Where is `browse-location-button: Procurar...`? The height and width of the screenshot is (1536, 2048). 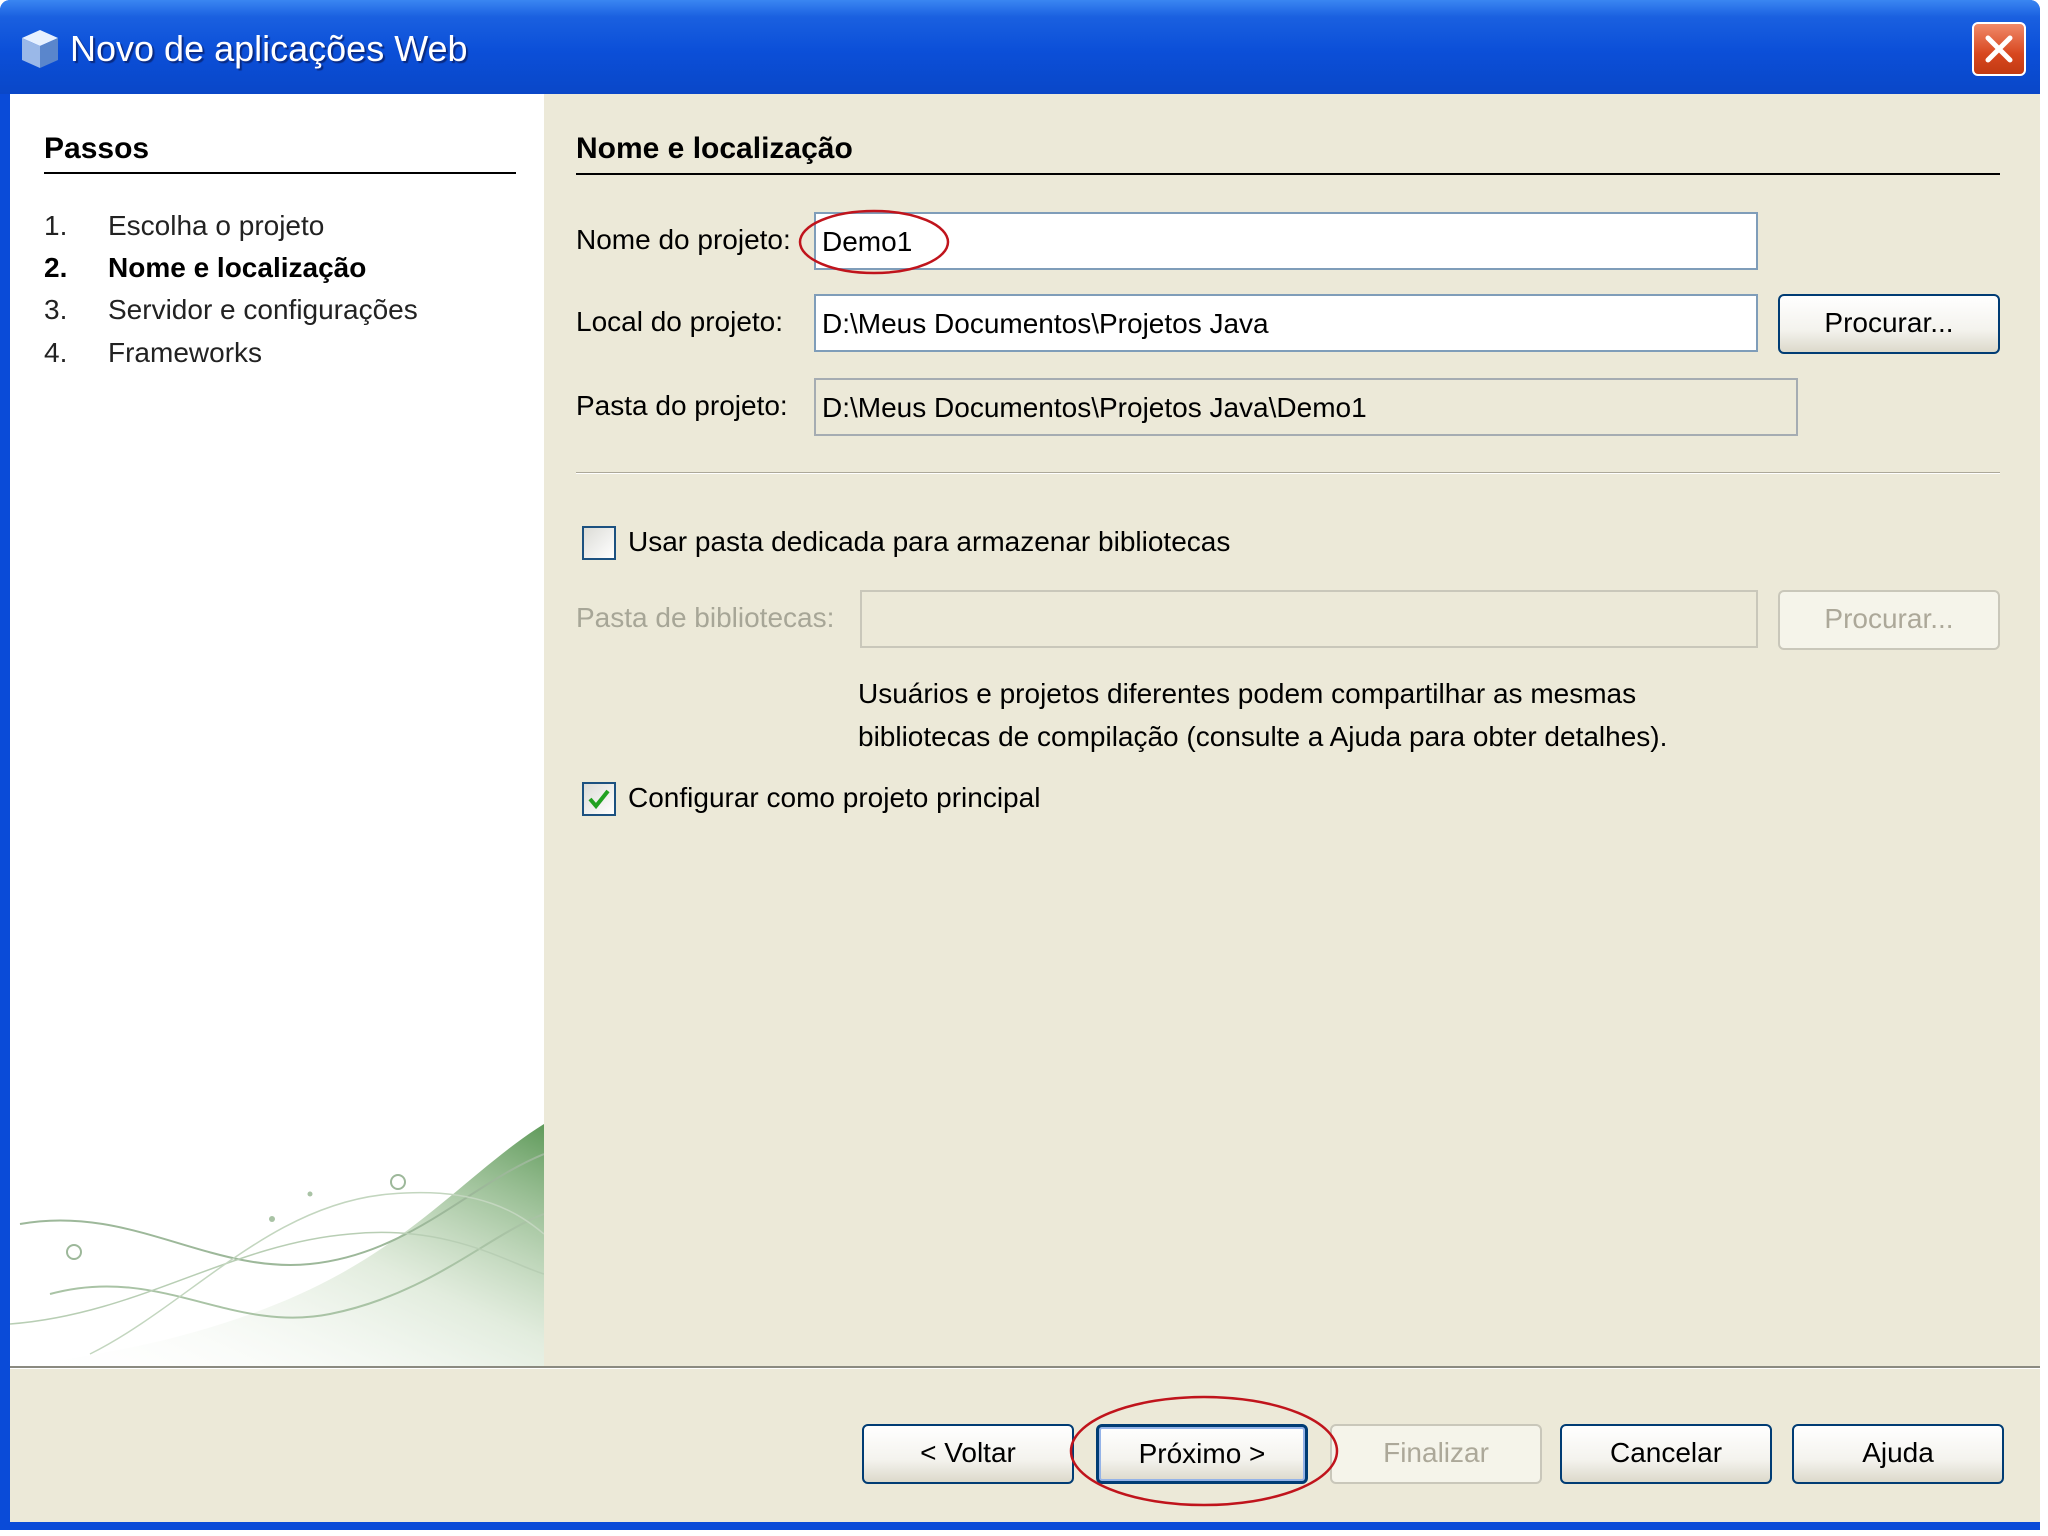 browse-location-button: Procurar... is located at coordinates (1889, 324).